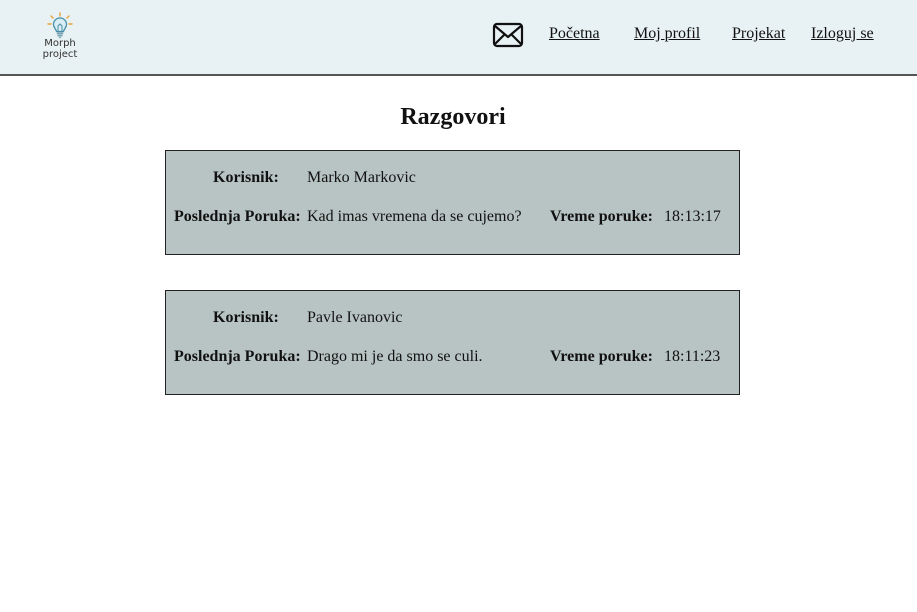 The image size is (917, 612). Describe the element at coordinates (453, 117) in the screenshot. I see `page-title: Razgovori` at that location.